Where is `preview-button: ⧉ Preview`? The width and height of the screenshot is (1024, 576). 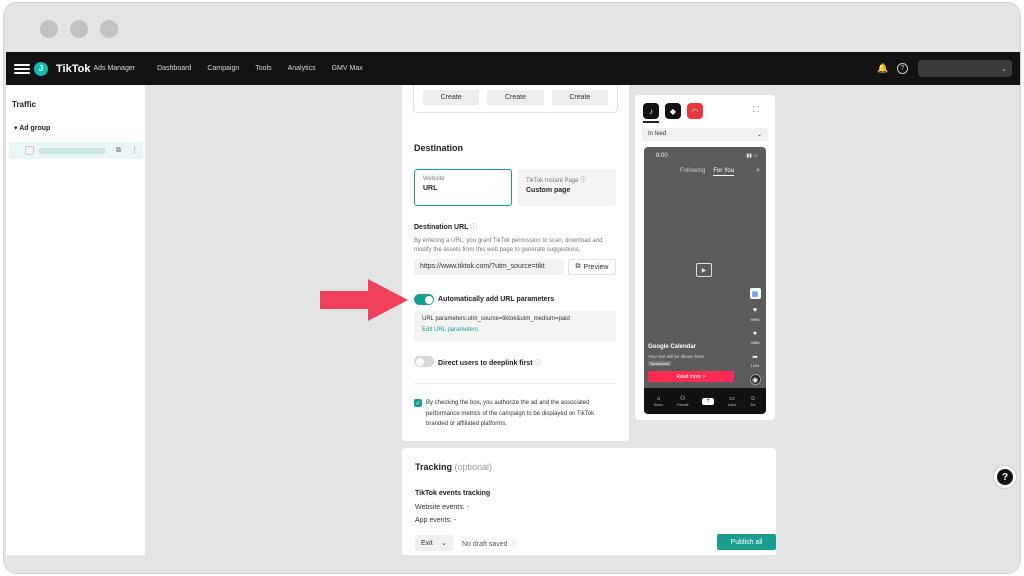 preview-button: ⧉ Preview is located at coordinates (592, 267).